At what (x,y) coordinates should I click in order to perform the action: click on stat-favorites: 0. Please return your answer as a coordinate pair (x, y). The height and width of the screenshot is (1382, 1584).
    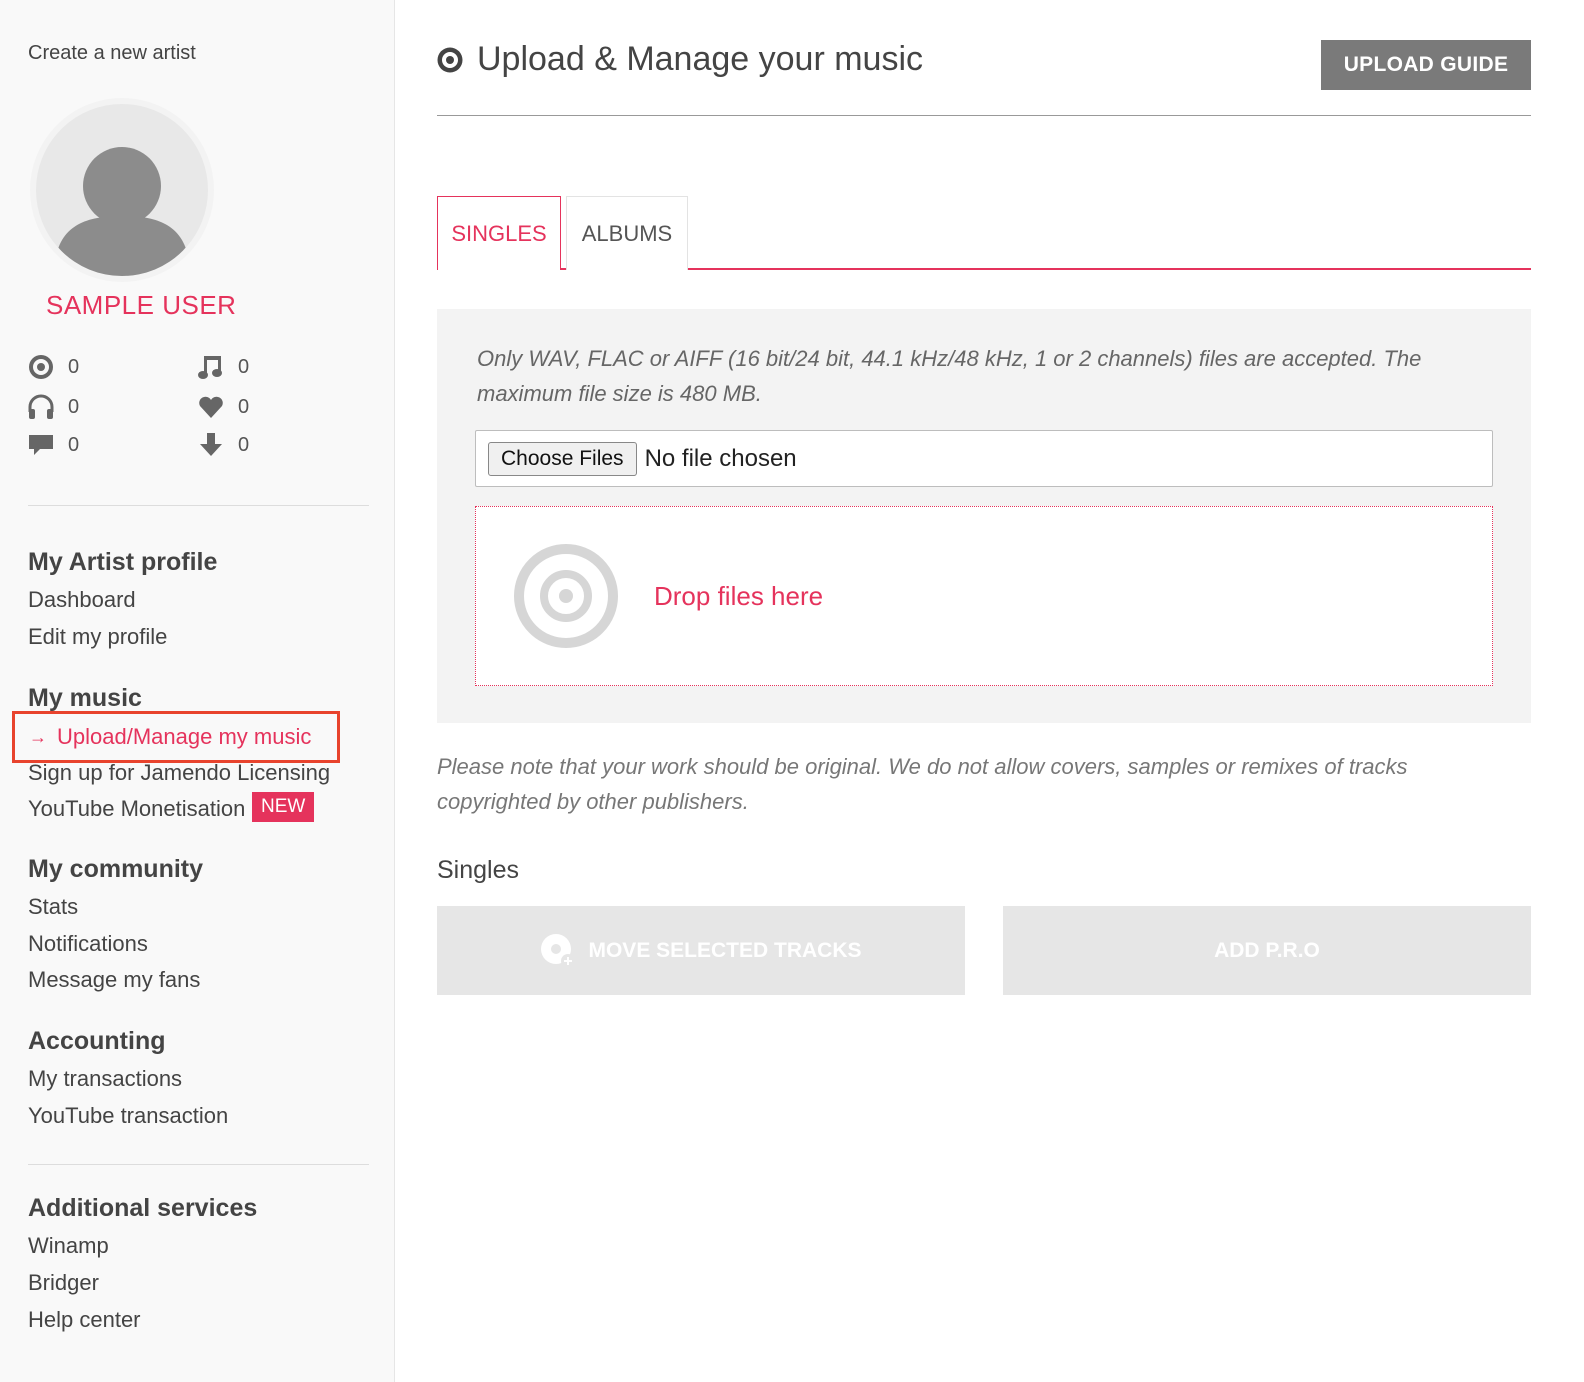
    Looking at the image, I should click on (223, 407).